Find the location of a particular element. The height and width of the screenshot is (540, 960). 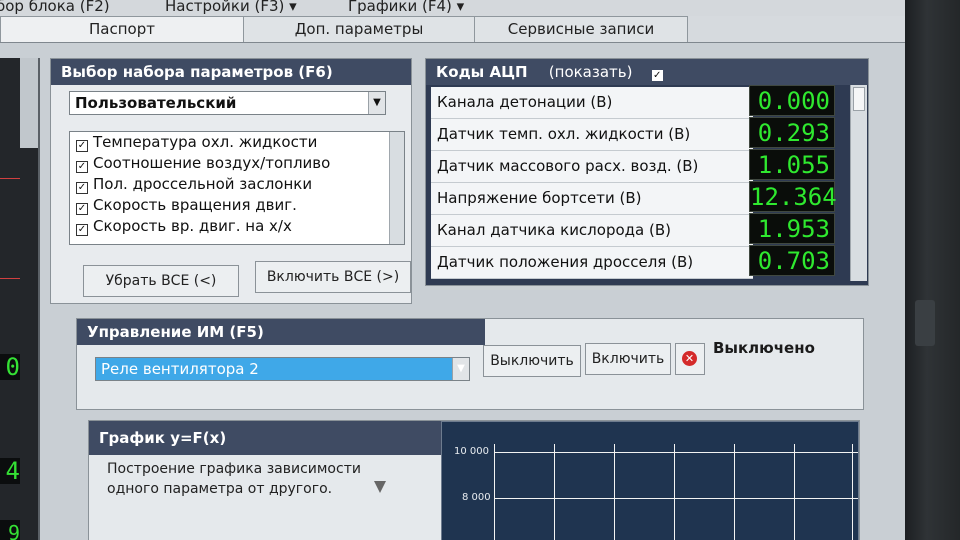

tab-extra-params: Доп. параметры is located at coordinates (359, 29).